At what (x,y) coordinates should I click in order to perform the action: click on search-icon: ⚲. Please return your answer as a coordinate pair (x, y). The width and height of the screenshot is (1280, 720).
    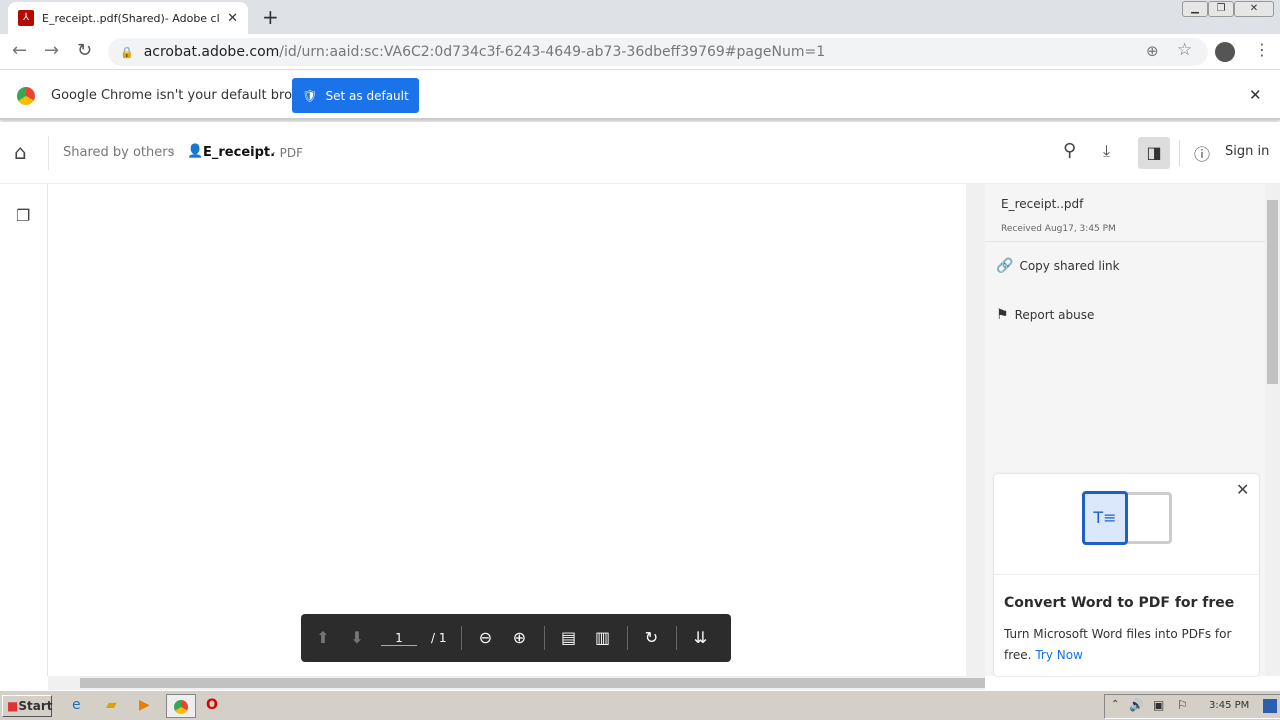
    Looking at the image, I should click on (1069, 150).